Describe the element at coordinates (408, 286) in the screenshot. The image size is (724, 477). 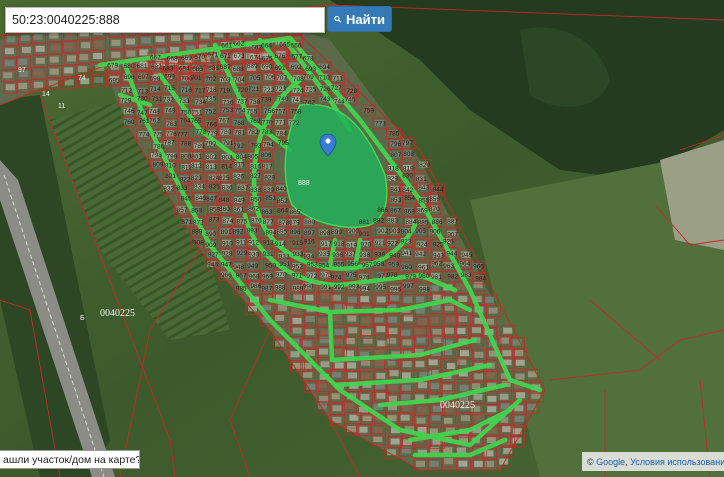
I see `plot-number-label: 997` at that location.